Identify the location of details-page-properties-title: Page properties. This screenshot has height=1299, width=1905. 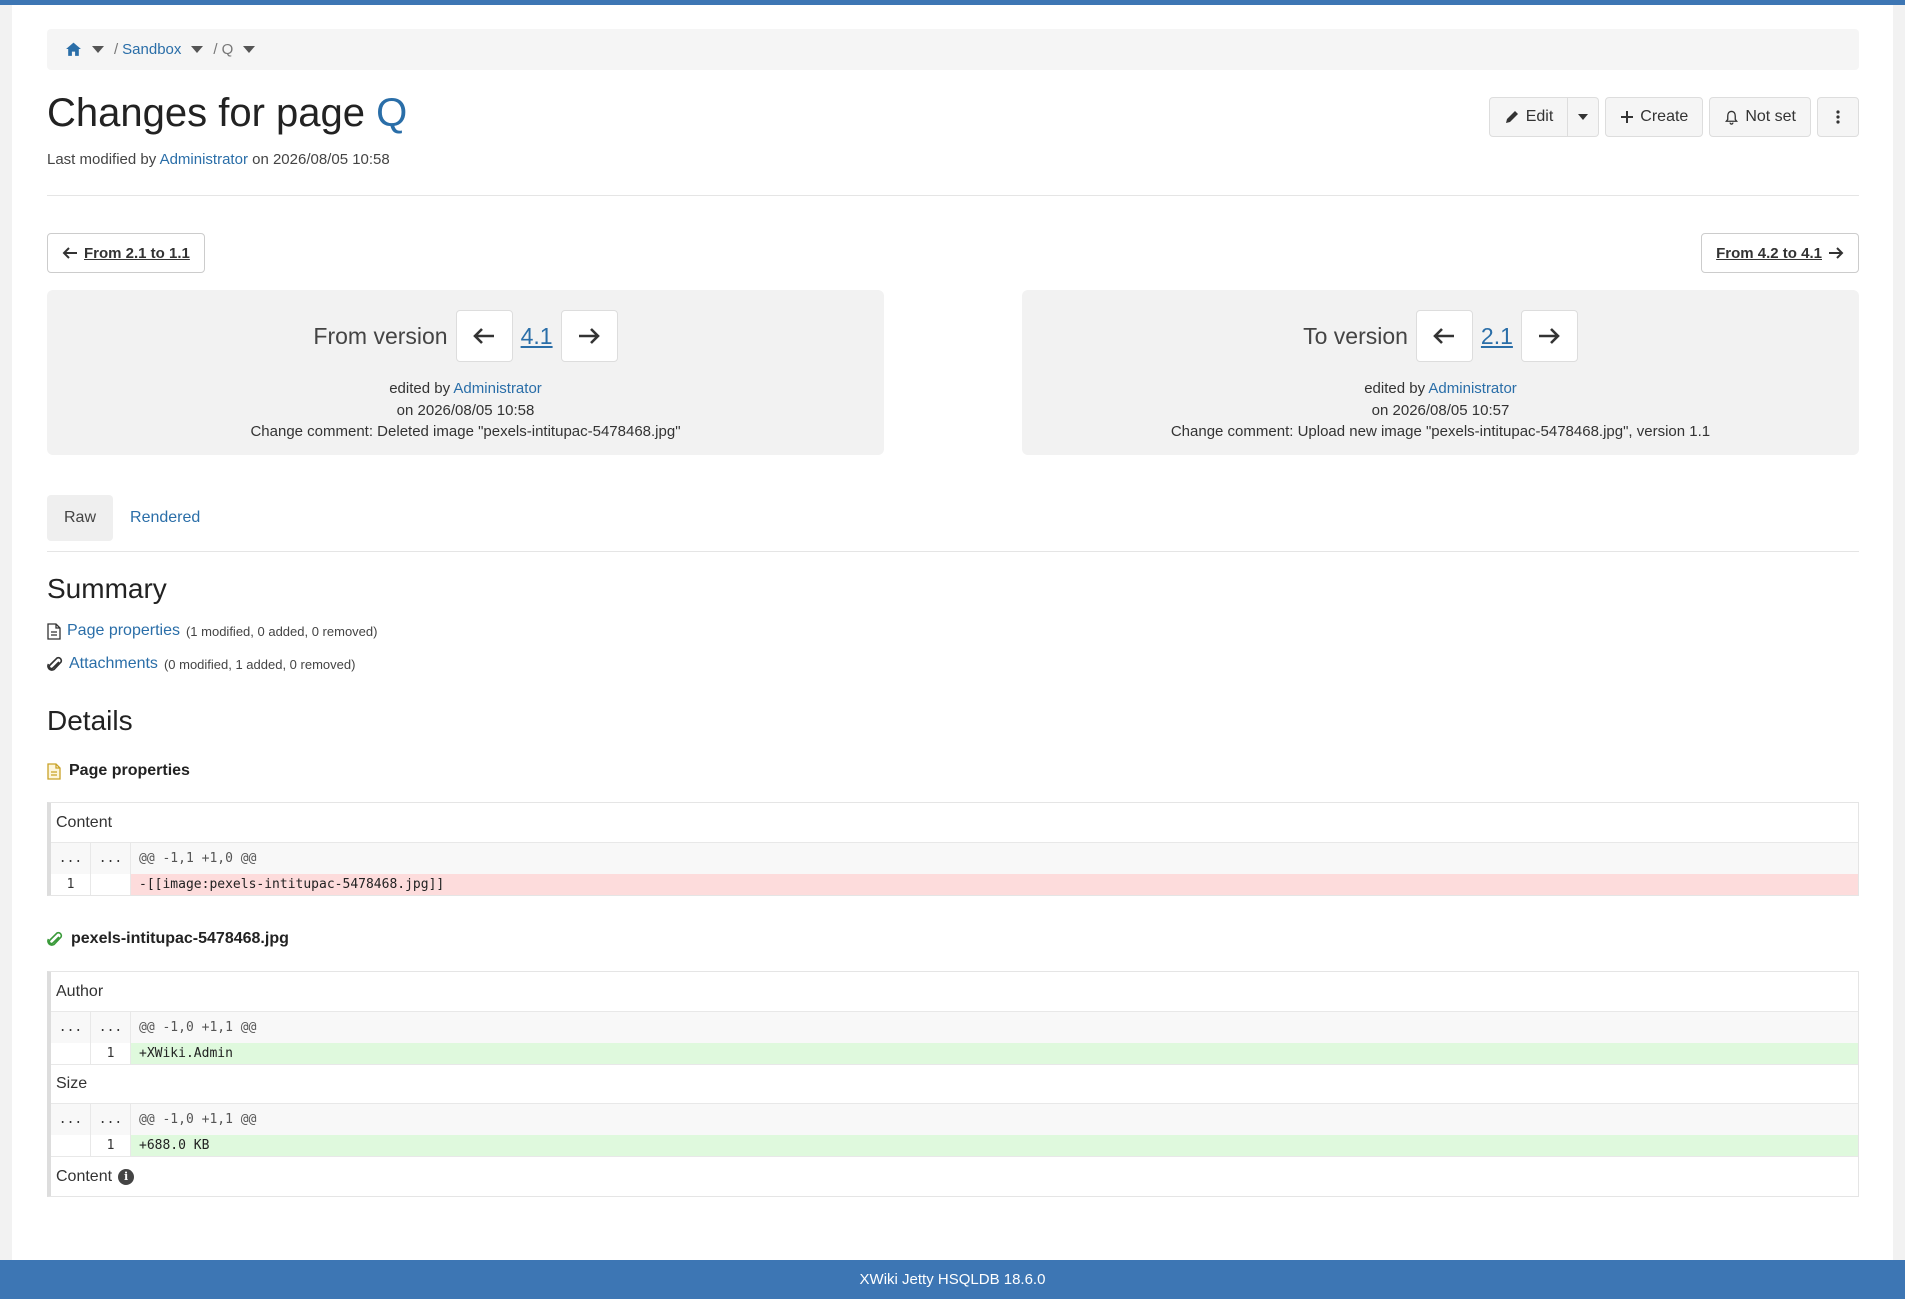
(129, 770).